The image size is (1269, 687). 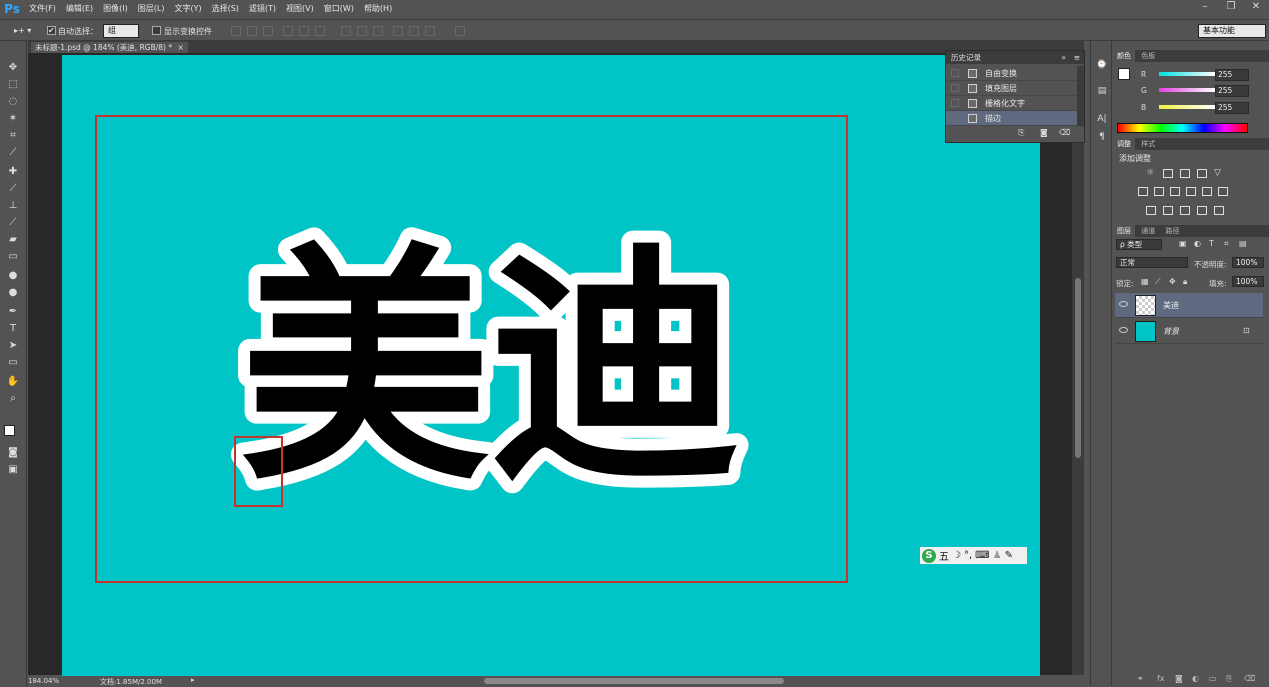 I want to click on auto-select-dropdown: 组, so click(x=121, y=31).